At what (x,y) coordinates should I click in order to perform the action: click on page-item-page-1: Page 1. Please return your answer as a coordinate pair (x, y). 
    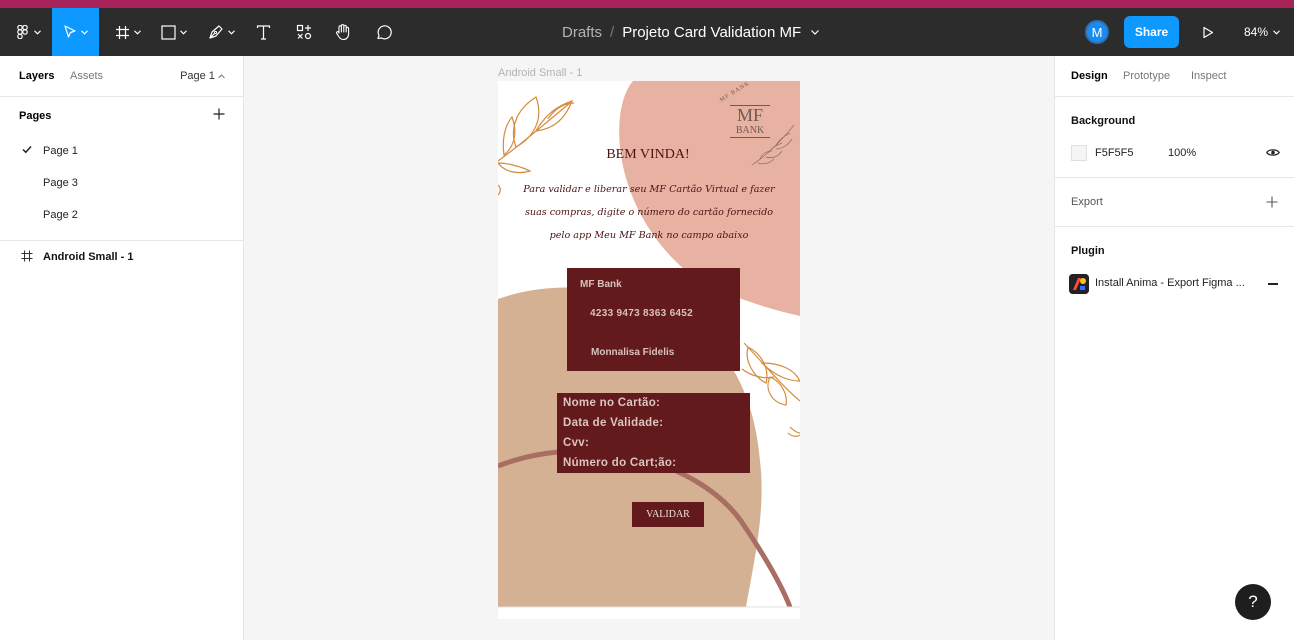
    Looking at the image, I should click on (121, 151).